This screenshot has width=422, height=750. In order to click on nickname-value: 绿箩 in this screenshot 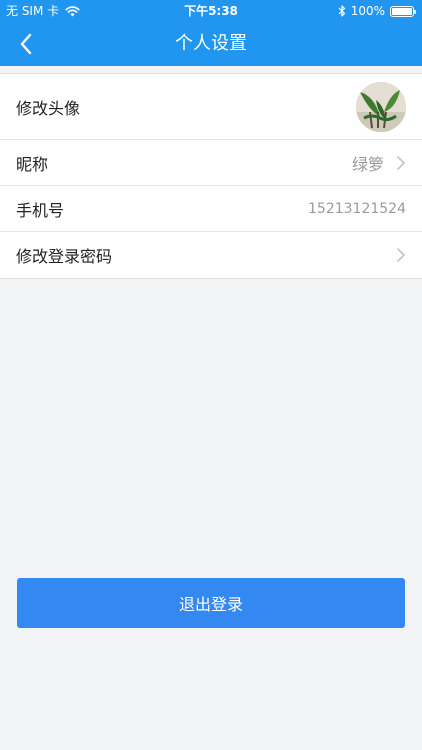, I will do `click(367, 164)`.